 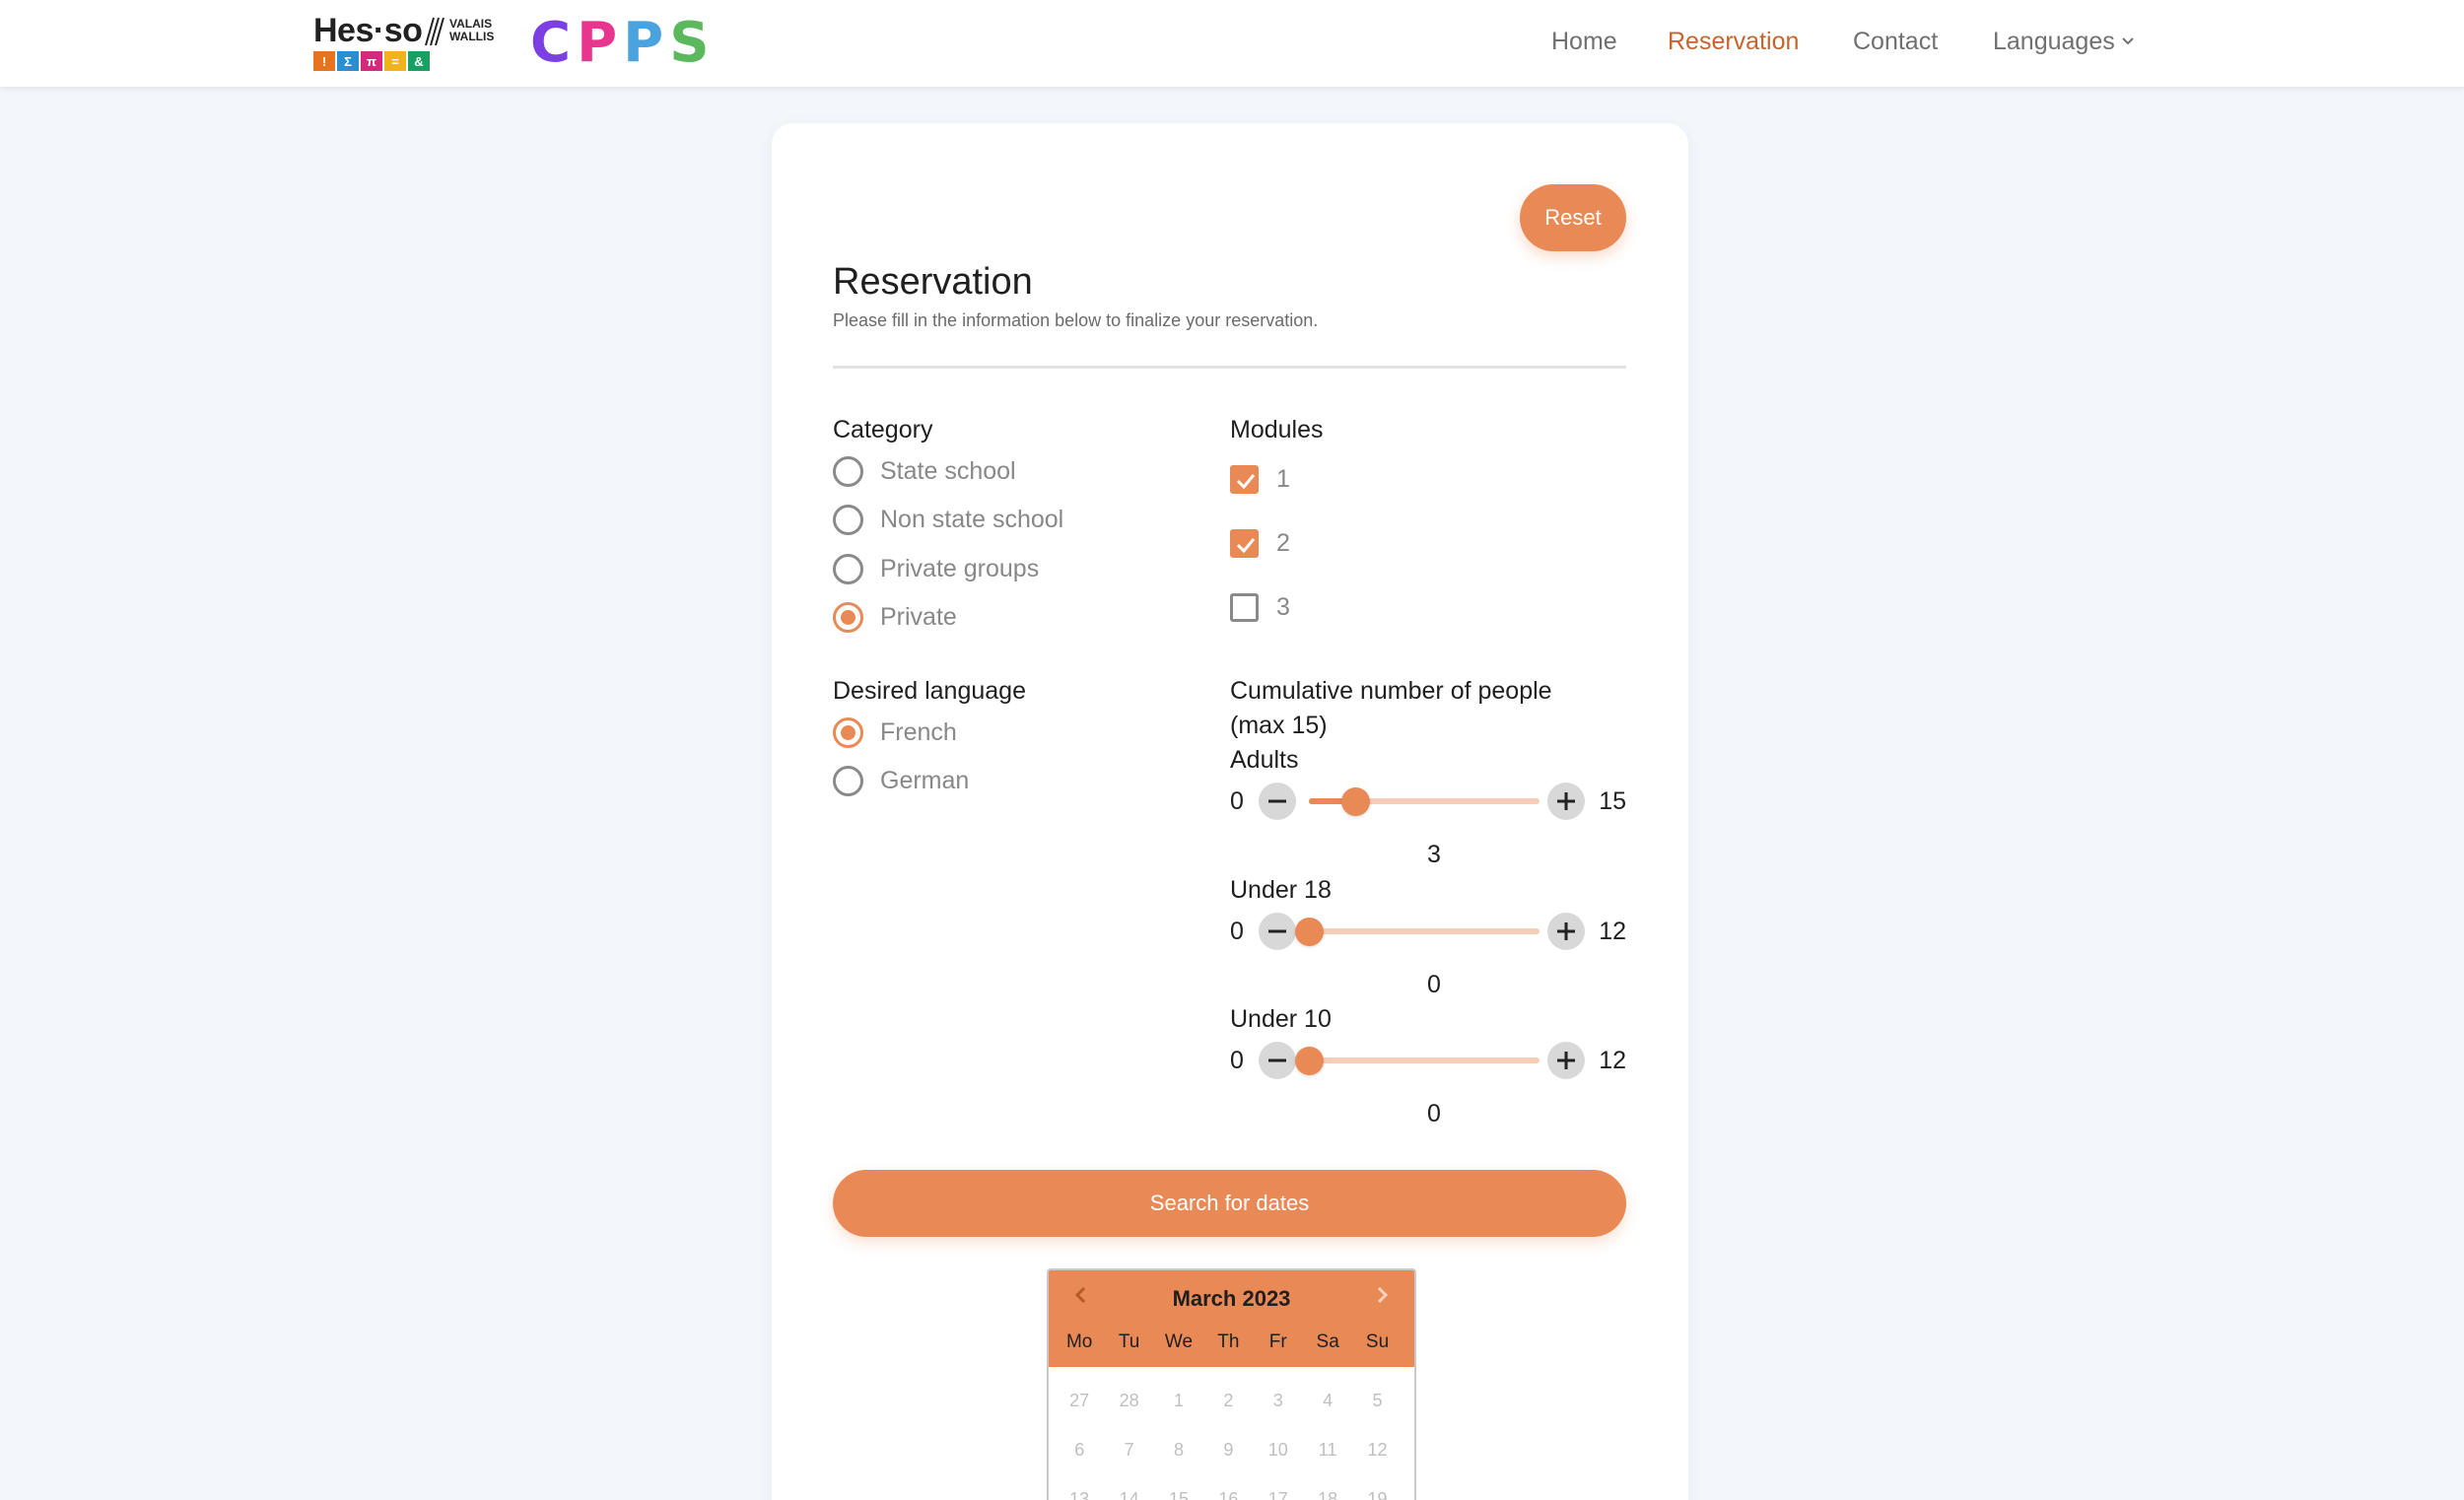 What do you see at coordinates (1377, 1464) in the screenshot?
I see `calendar-day: 12` at bounding box center [1377, 1464].